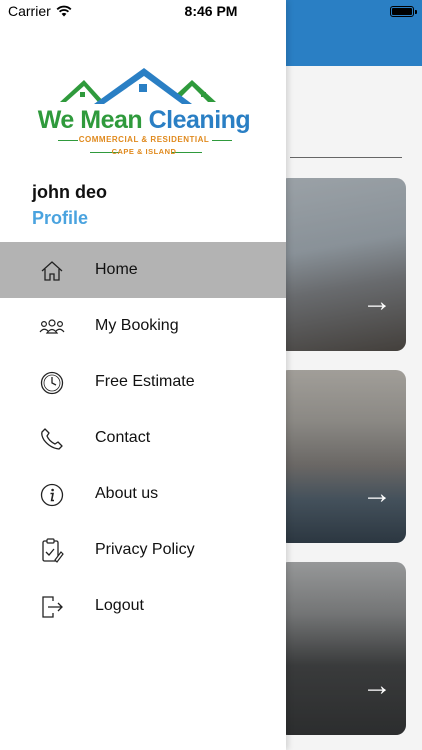  Describe the element at coordinates (52, 439) in the screenshot. I see `phone-icon` at that location.